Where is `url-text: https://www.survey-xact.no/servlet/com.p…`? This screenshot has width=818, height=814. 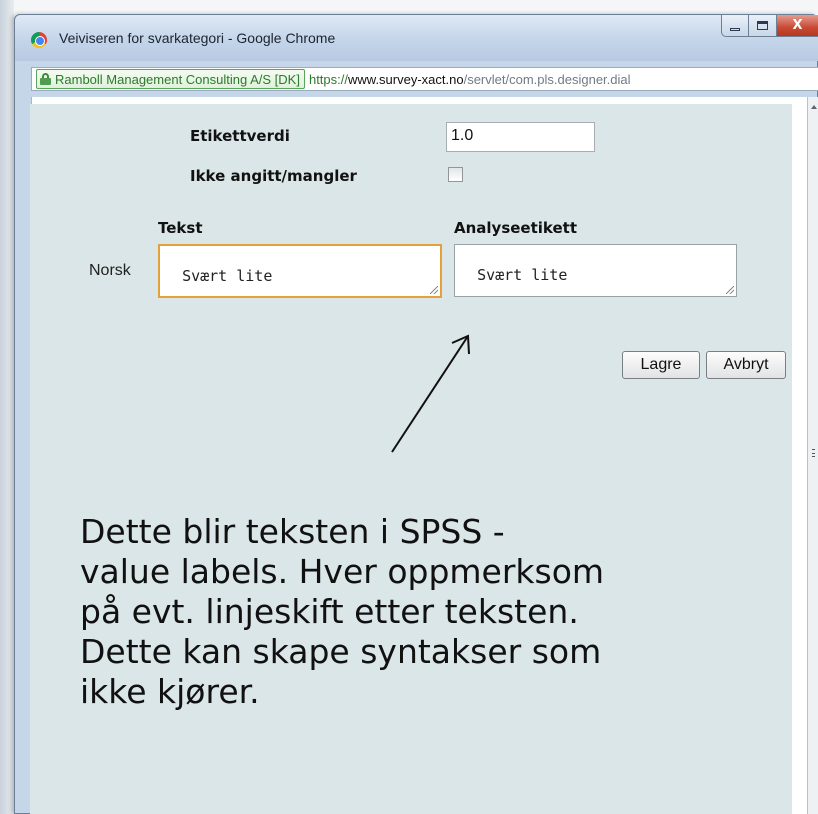
url-text: https://www.survey-xact.no/servlet/com.p… is located at coordinates (470, 79).